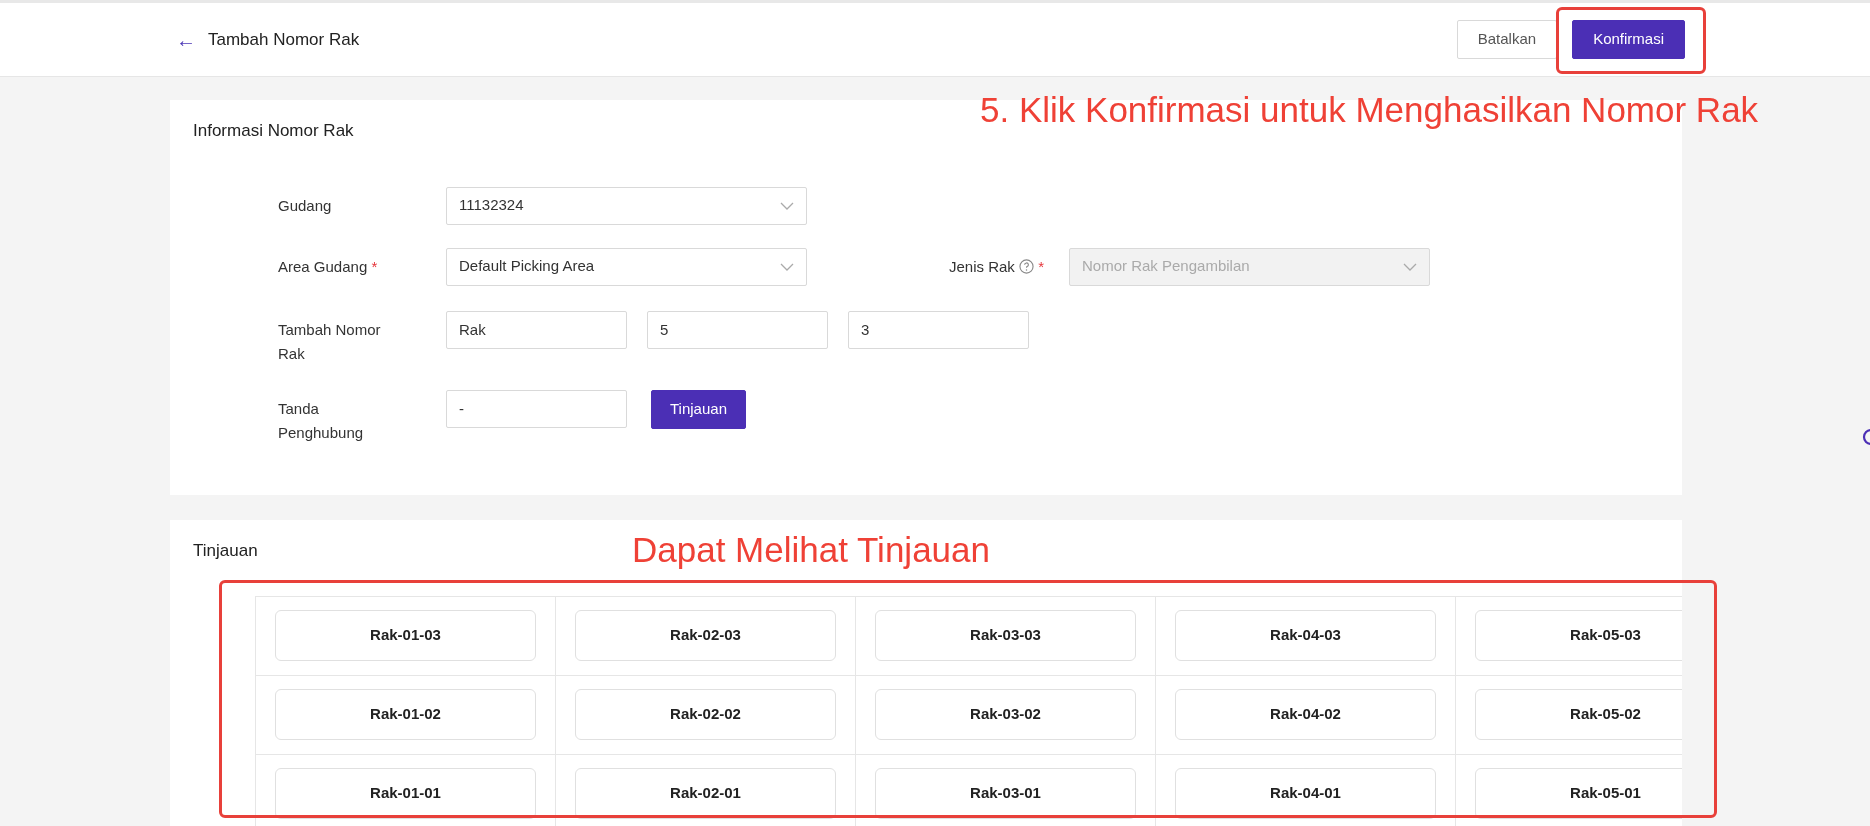 The image size is (1870, 826). Describe the element at coordinates (938, 329) in the screenshot. I see `input-field: 3` at that location.